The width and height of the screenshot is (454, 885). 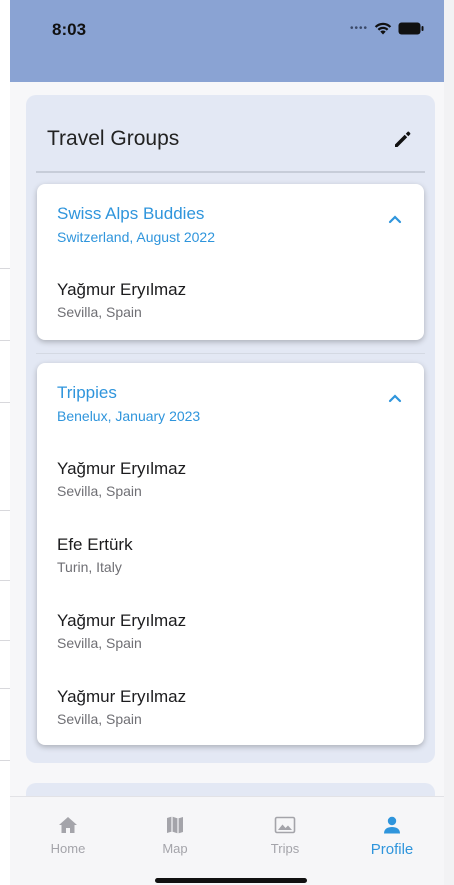 I want to click on person-icon, so click(x=392, y=825).